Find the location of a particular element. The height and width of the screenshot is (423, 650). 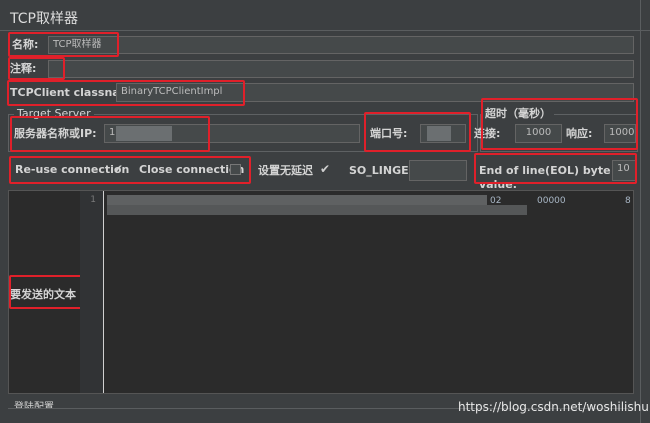

line-number: 1 is located at coordinates (93, 200).